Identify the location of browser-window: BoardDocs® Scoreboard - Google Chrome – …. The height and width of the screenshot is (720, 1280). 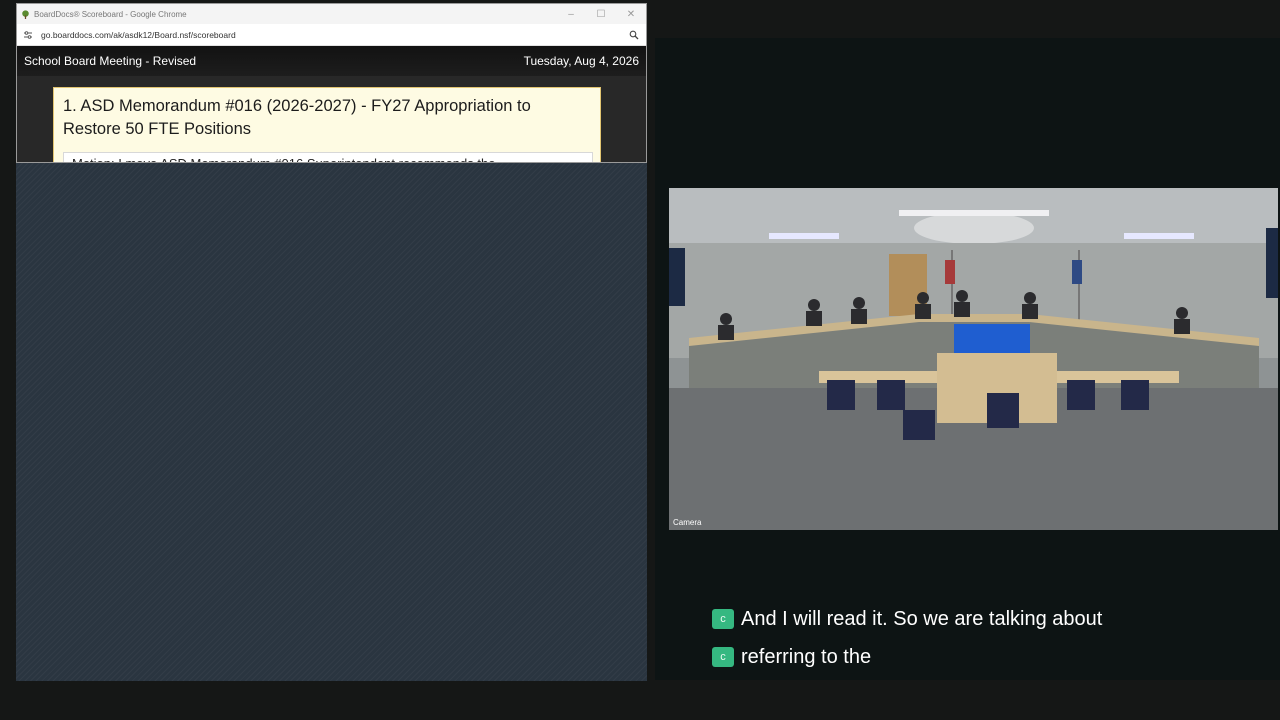
(331, 83).